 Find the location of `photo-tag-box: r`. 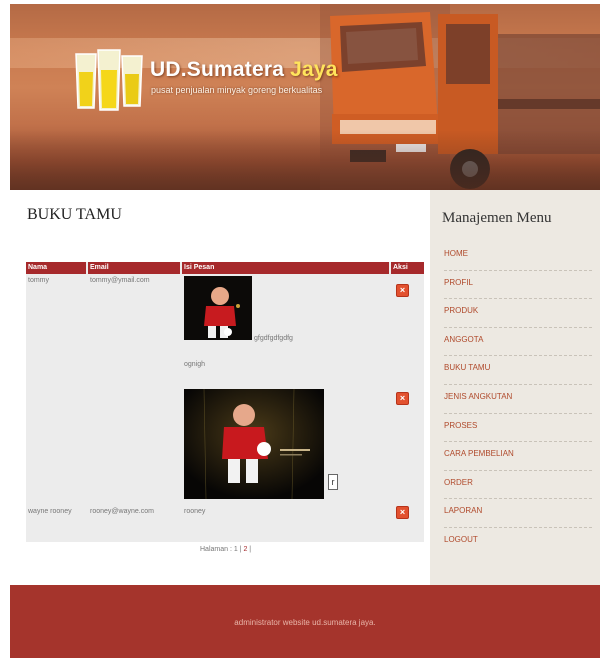

photo-tag-box: r is located at coordinates (333, 482).